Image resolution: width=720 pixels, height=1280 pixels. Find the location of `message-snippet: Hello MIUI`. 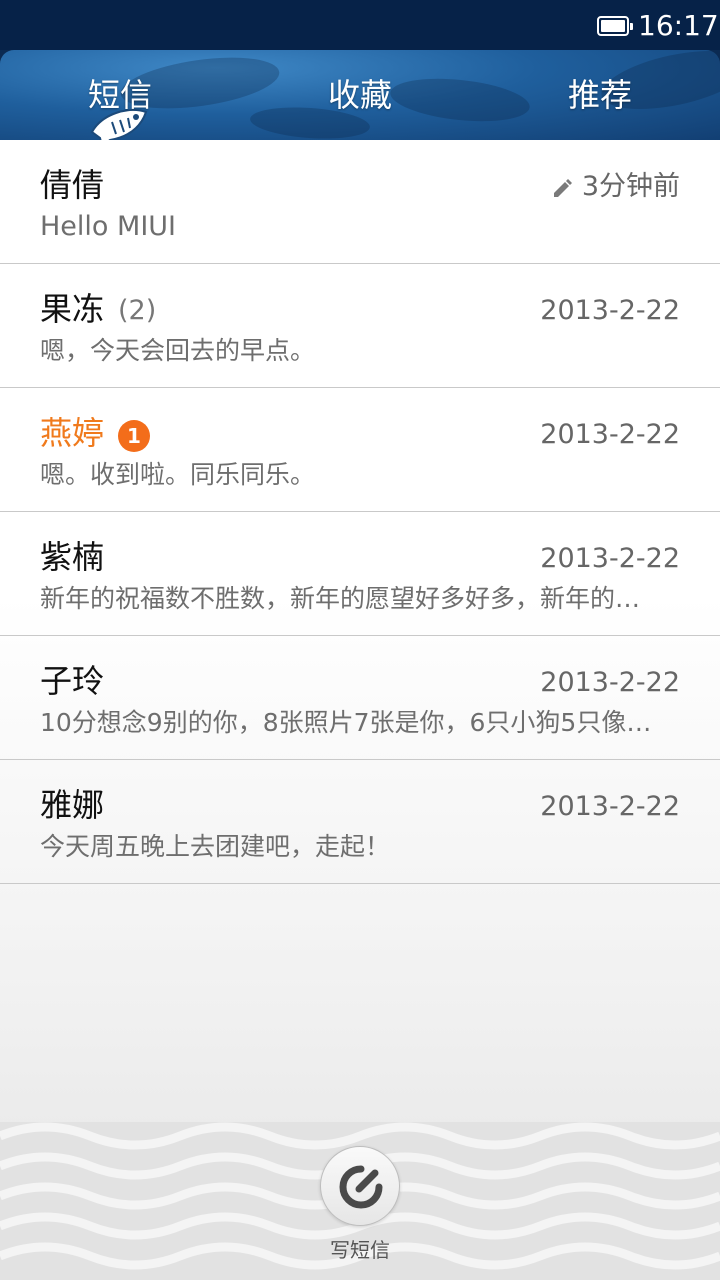

message-snippet: Hello MIUI is located at coordinates (108, 226).